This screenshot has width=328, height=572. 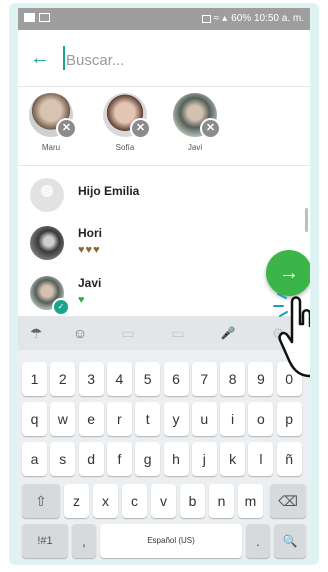 What do you see at coordinates (80, 333) in the screenshot?
I see `emoji-icon: ☺` at bounding box center [80, 333].